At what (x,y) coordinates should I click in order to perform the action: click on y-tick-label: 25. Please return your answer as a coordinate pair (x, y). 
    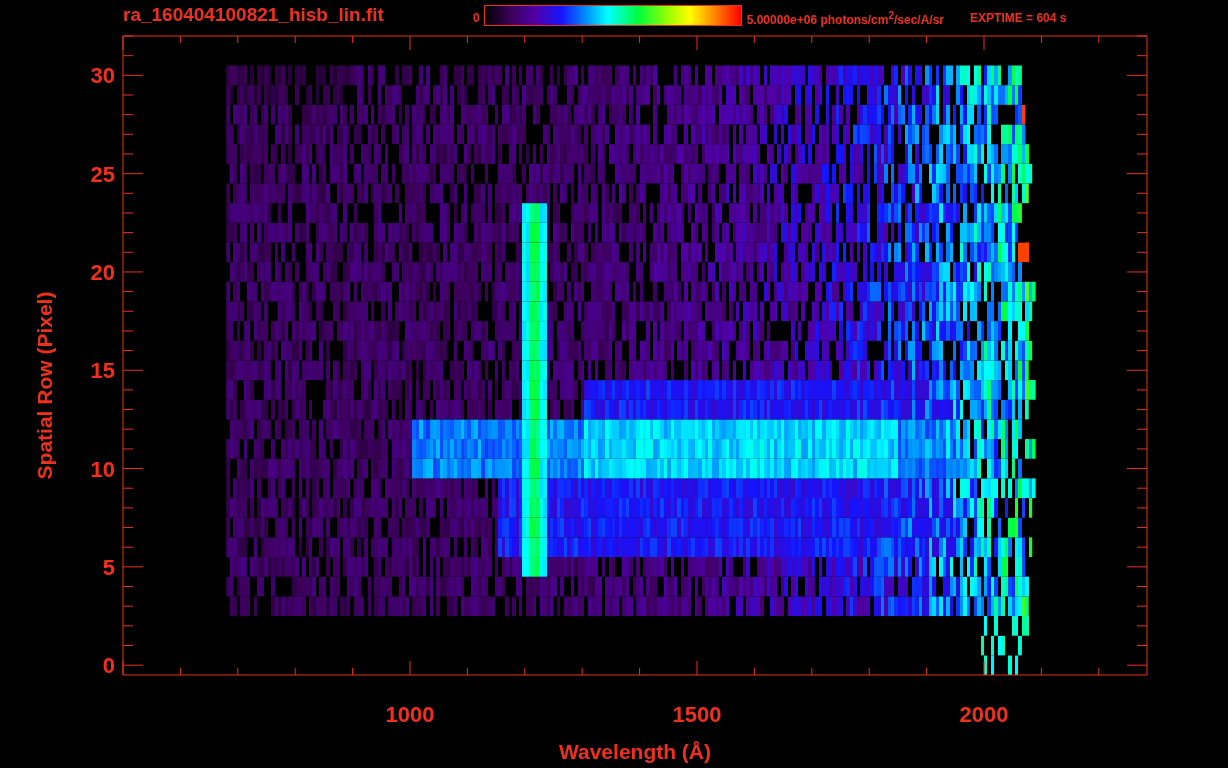
    Looking at the image, I should click on (102, 174).